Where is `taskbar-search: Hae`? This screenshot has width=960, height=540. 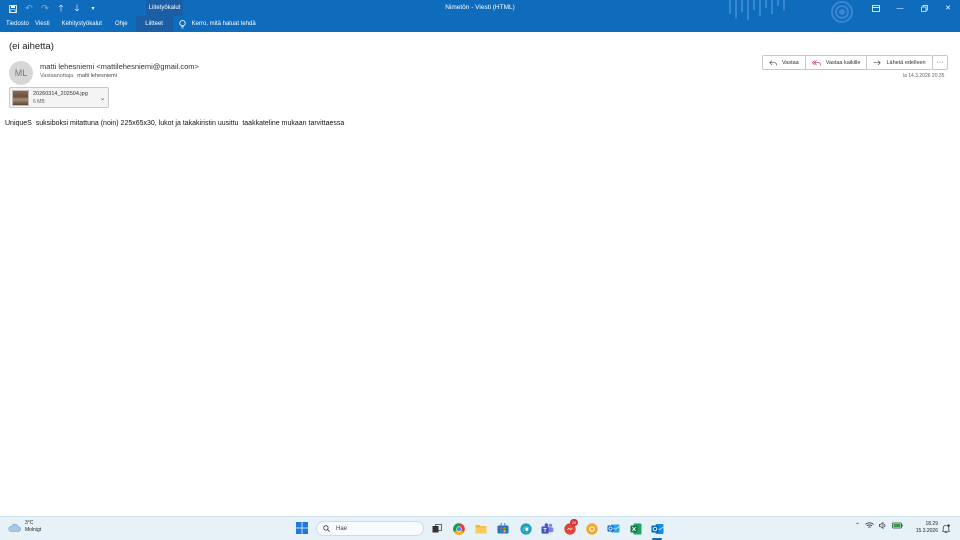 taskbar-search: Hae is located at coordinates (370, 528).